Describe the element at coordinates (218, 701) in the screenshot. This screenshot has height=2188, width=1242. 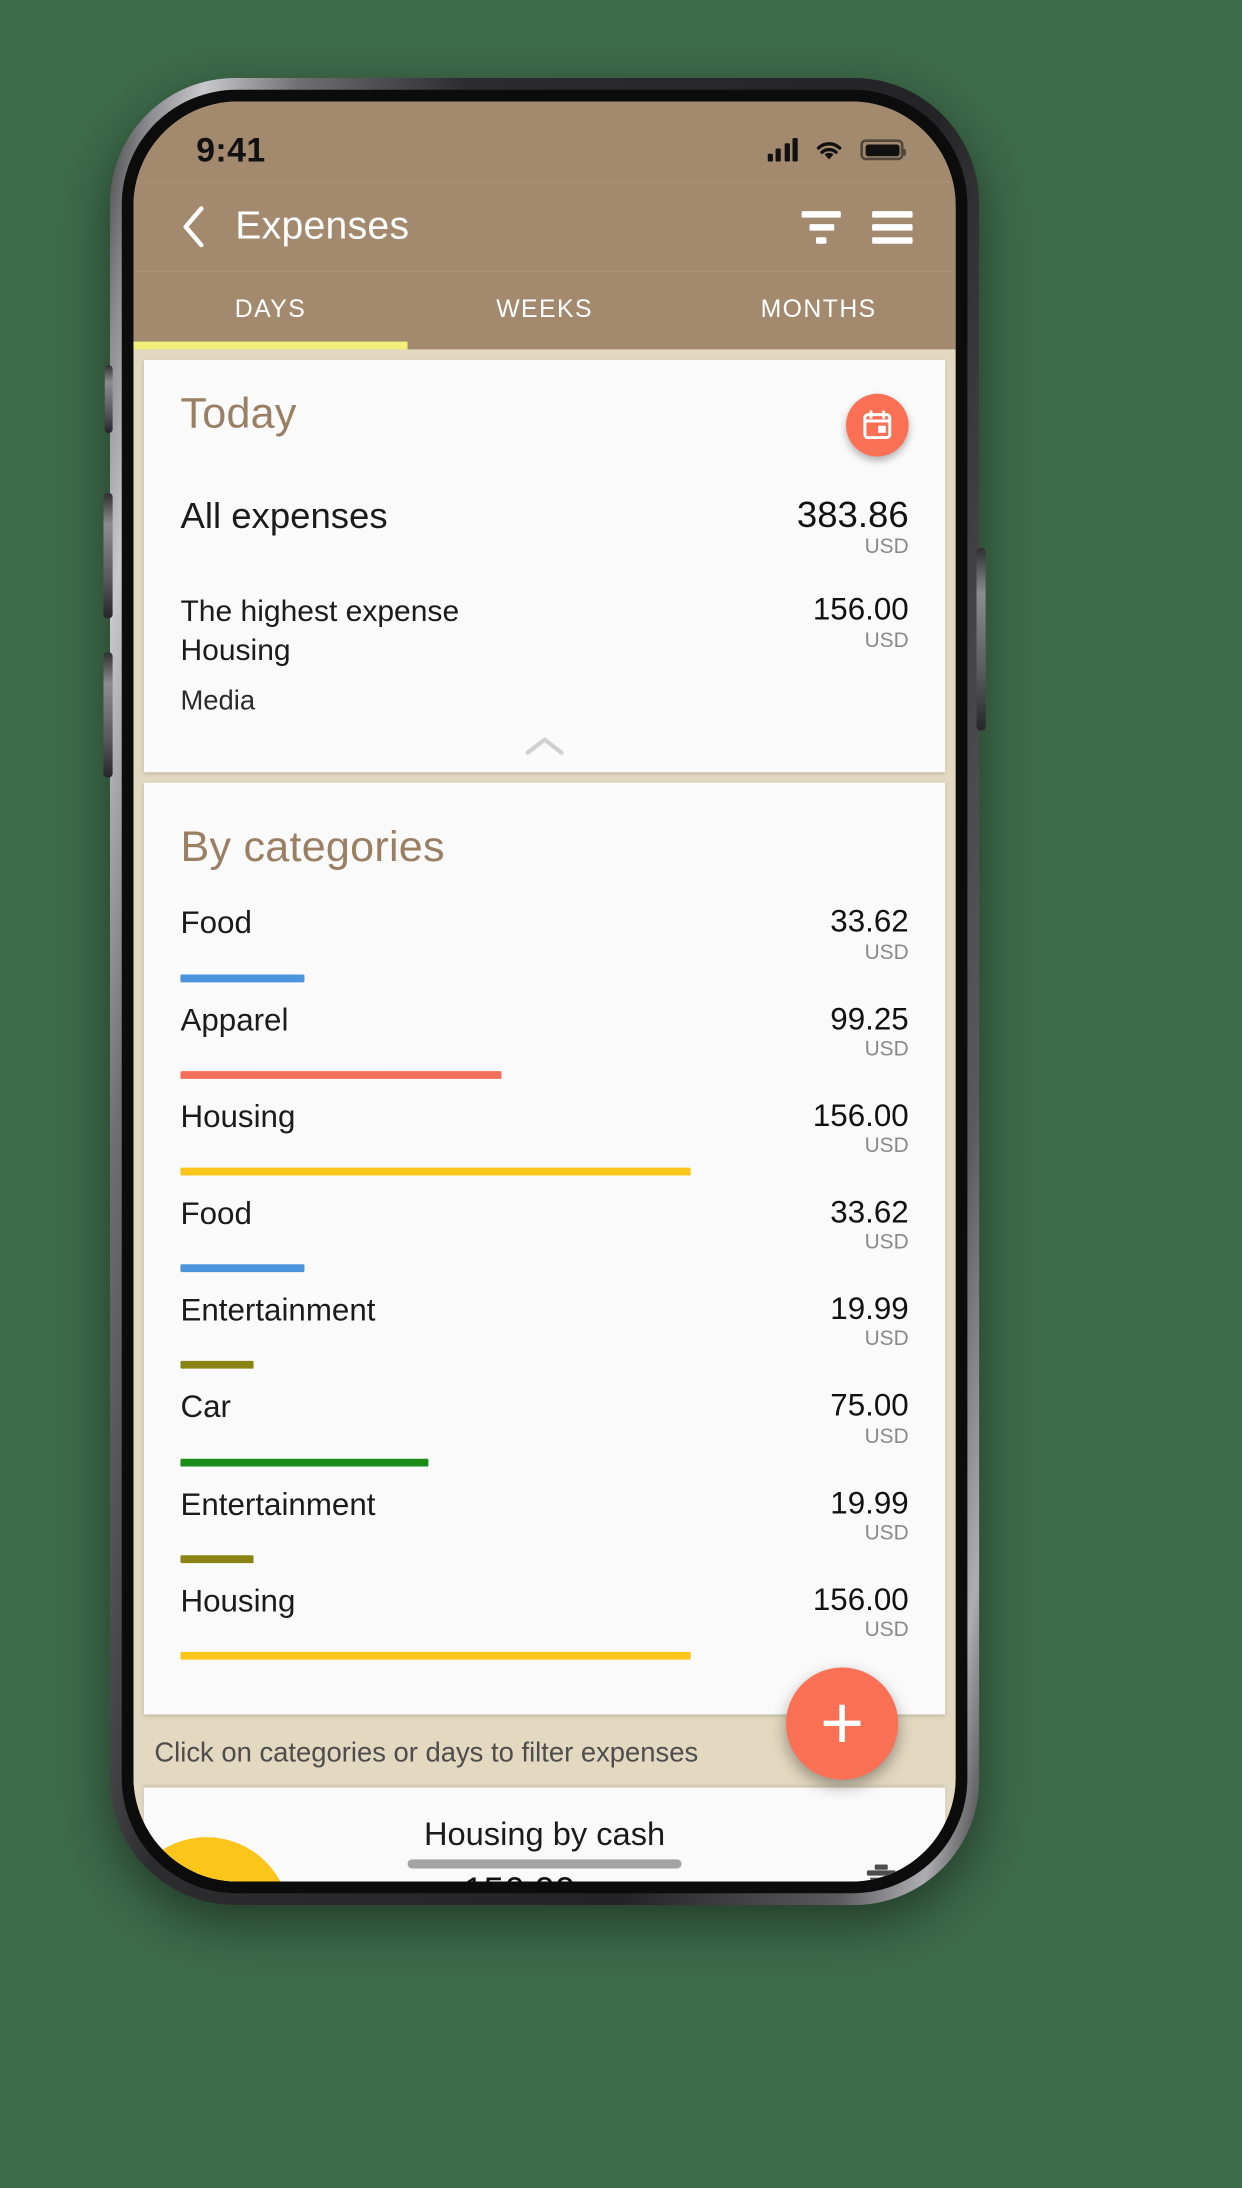
I see `highest-expense-note: Media` at that location.